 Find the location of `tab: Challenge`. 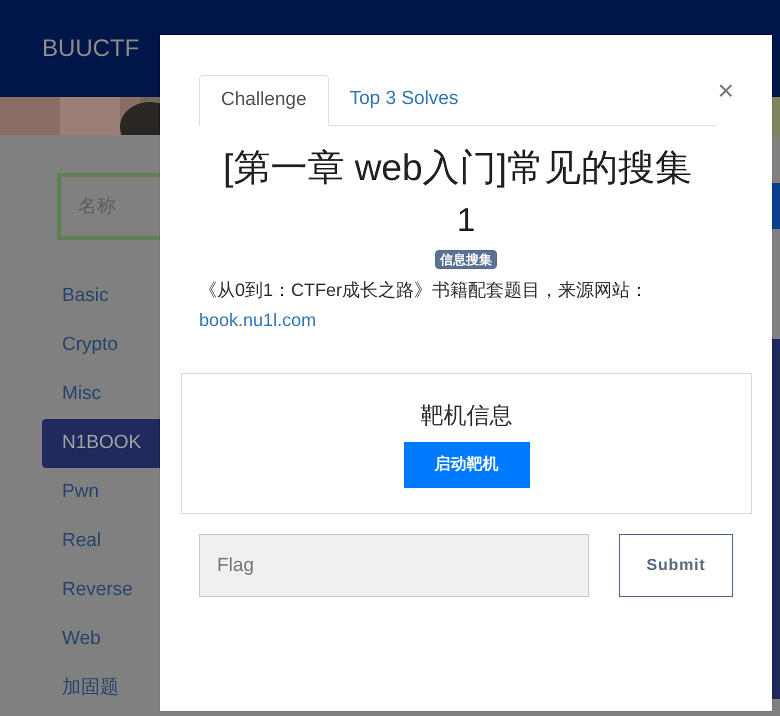

tab: Challenge is located at coordinates (264, 100).